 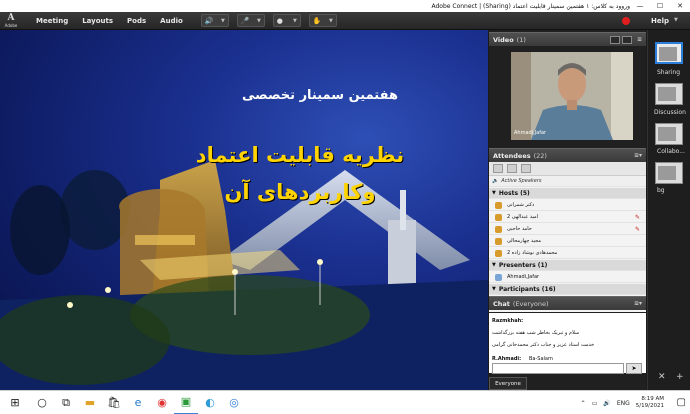 I want to click on presenters-label: Presenters (1), so click(x=523, y=265).